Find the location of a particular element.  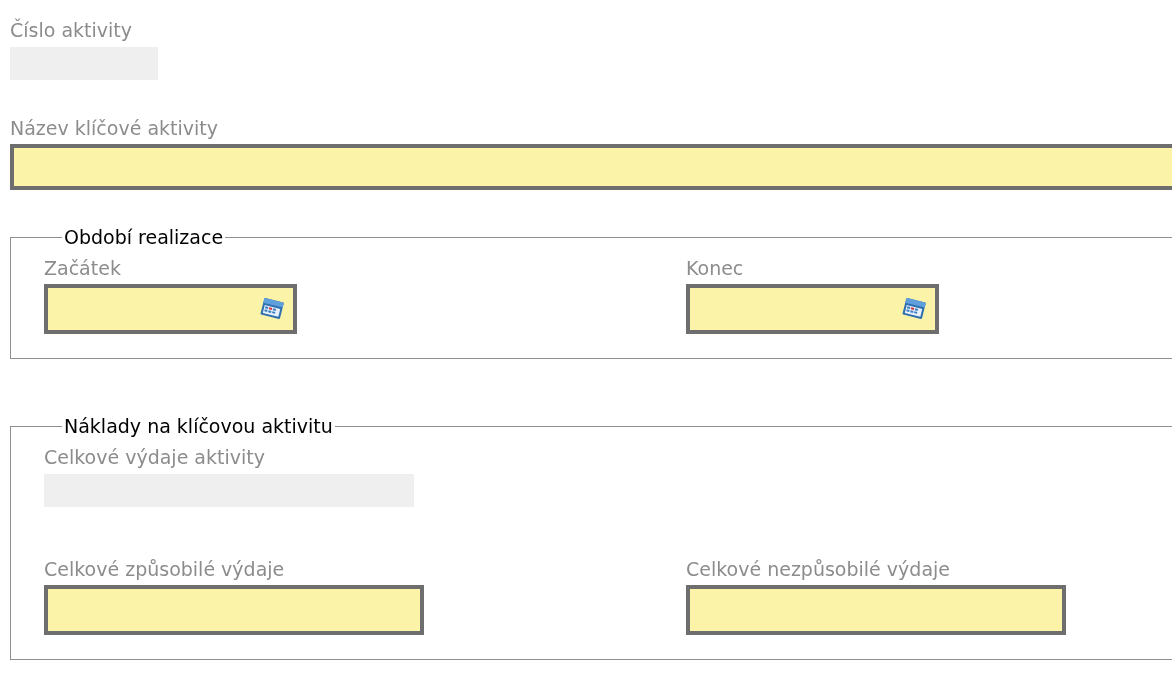

field-label: Celkové nezpůsobilé výdaje is located at coordinates (818, 569).